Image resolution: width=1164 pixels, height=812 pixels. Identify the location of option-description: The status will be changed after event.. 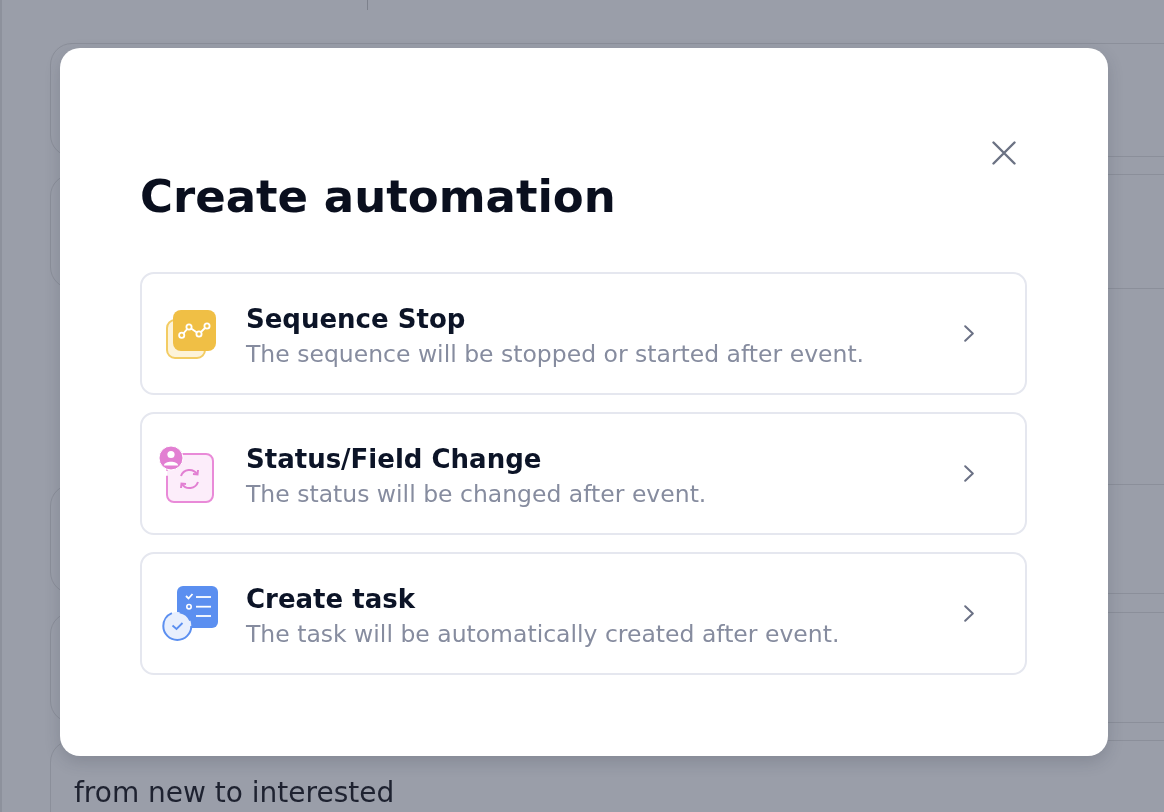
(476, 494).